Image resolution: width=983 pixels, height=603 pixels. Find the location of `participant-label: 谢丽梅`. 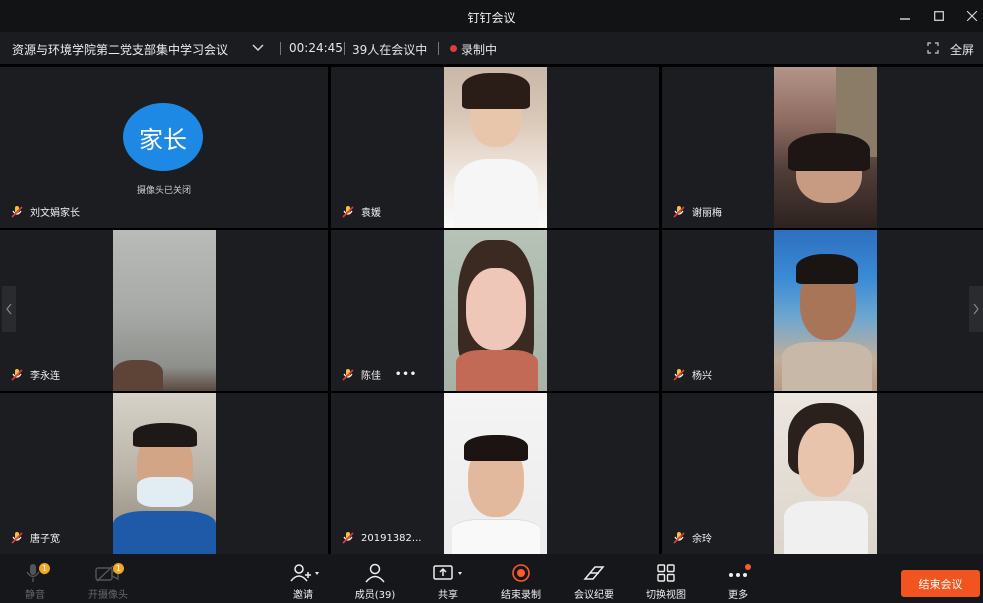

participant-label: 谢丽梅 is located at coordinates (697, 211).